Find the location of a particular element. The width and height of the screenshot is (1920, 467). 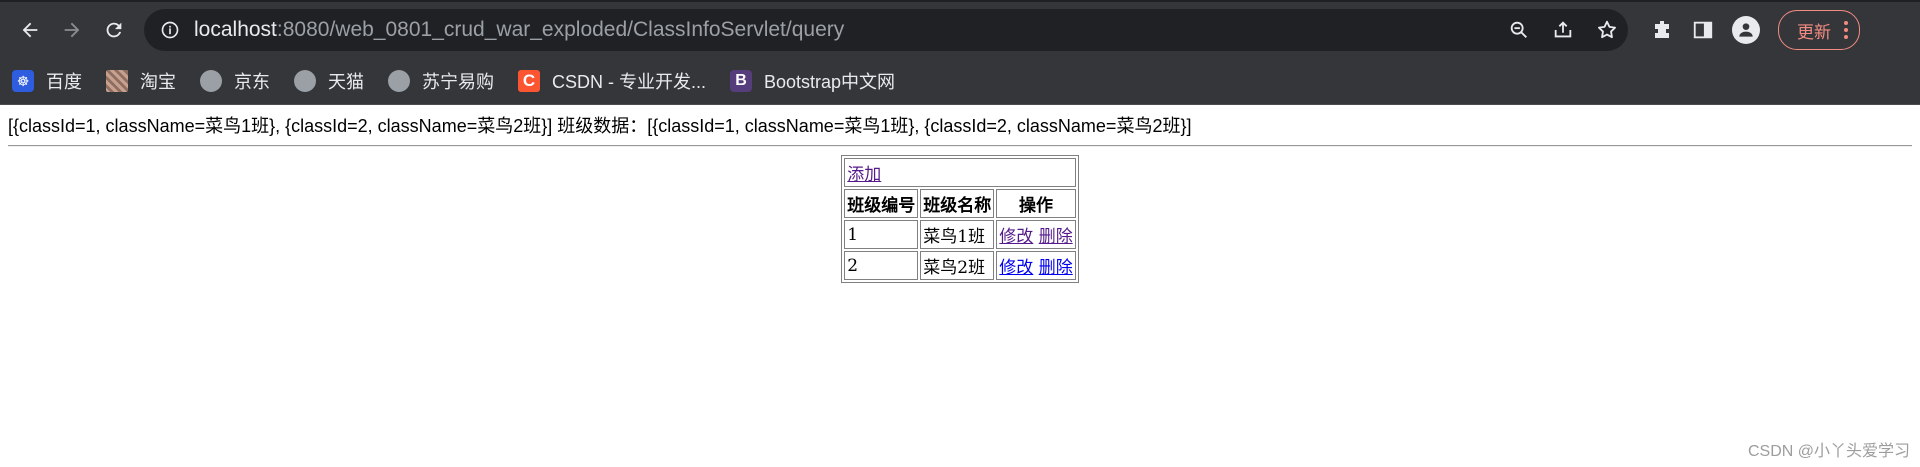

table-header-row: 班级编号 班级名称 操作 is located at coordinates (960, 203).